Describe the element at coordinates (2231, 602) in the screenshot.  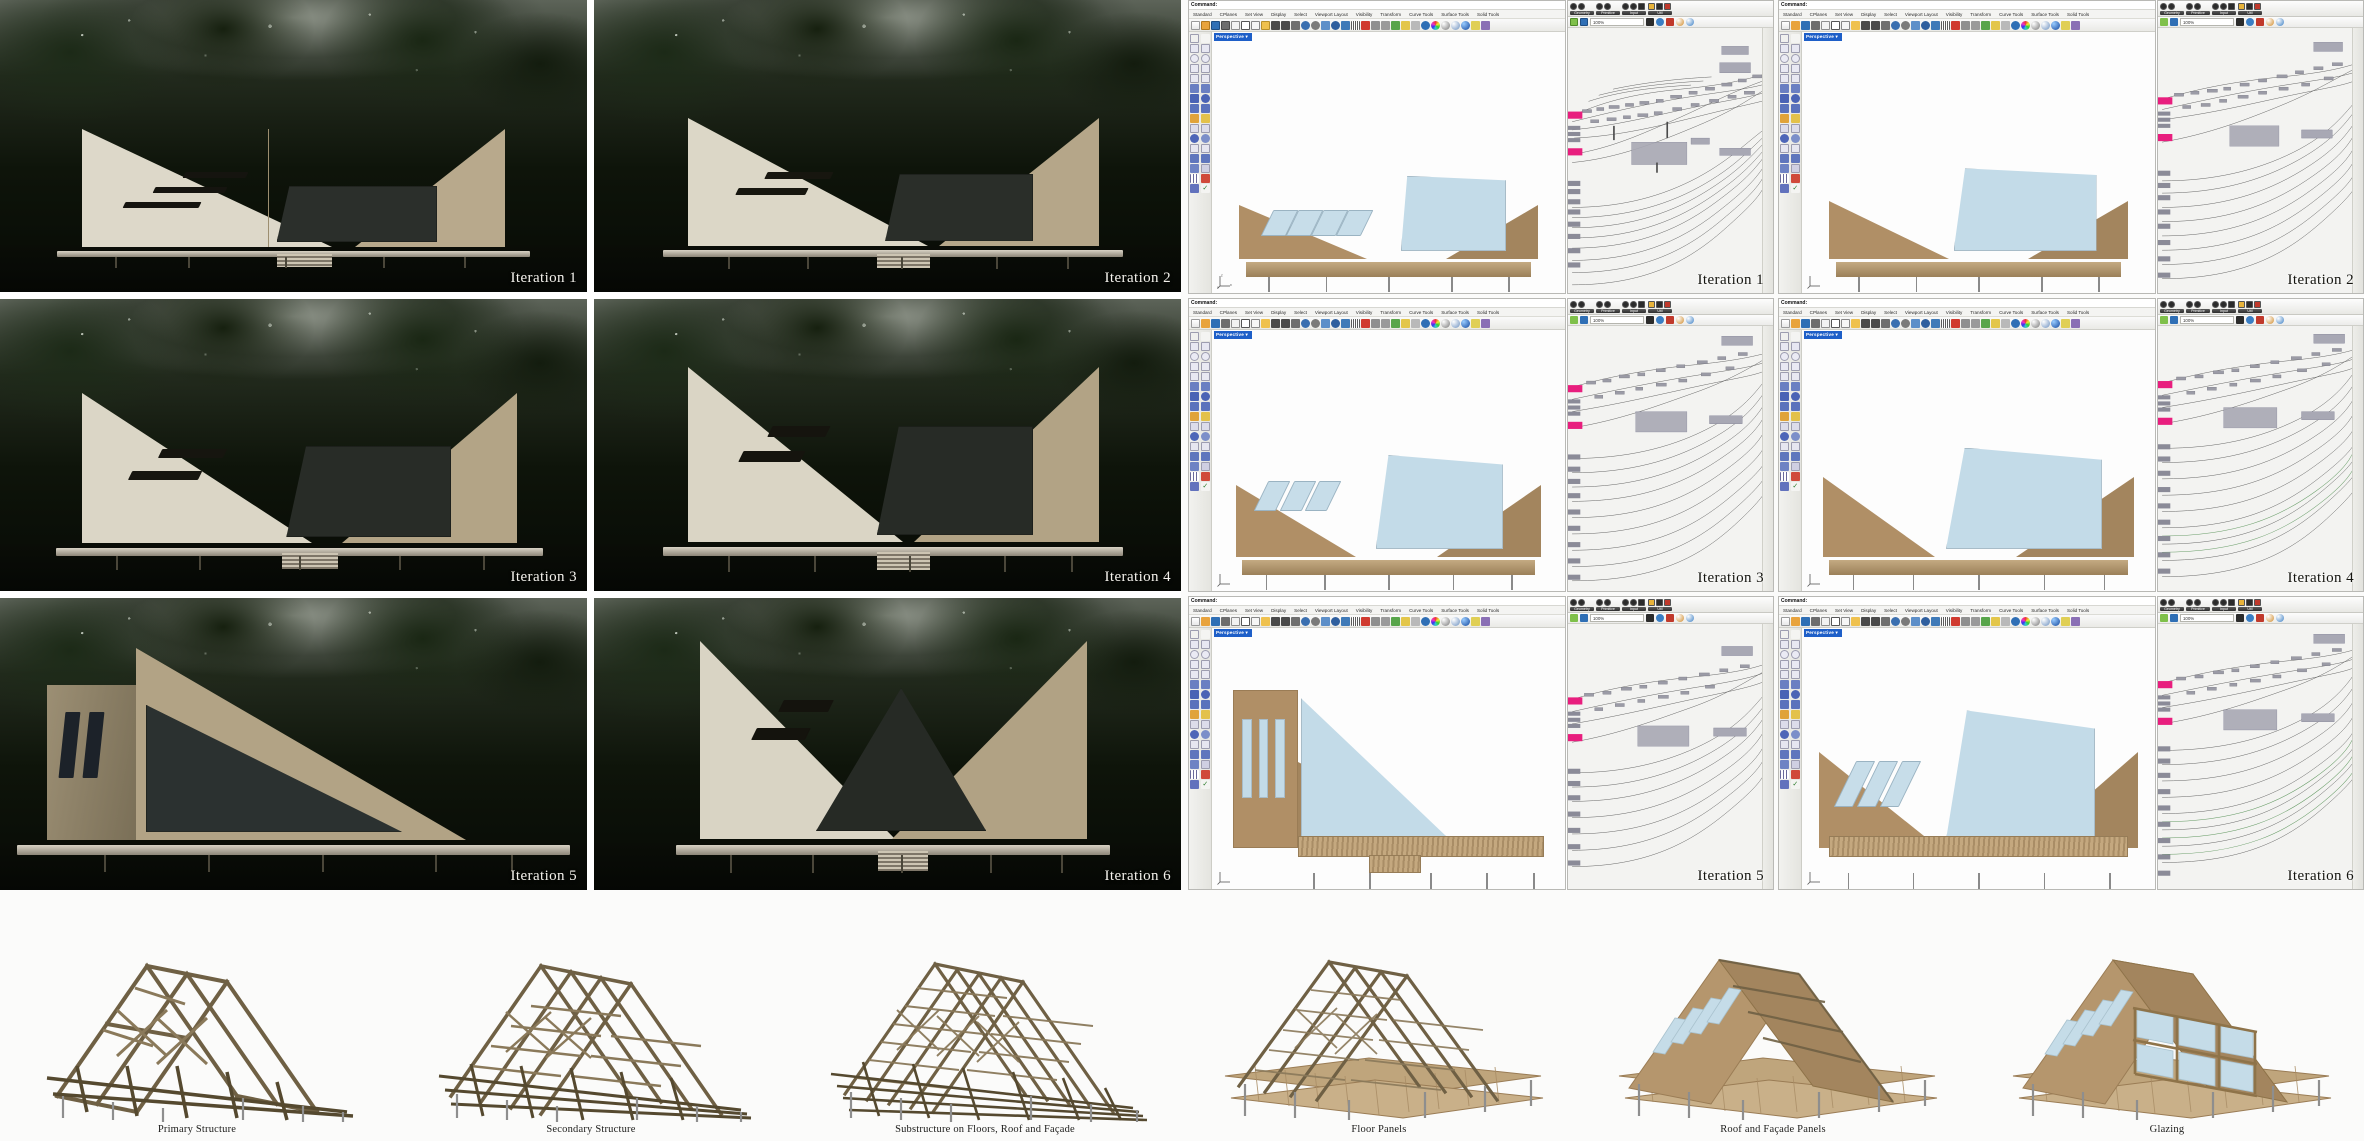
I see `input-panel-icon` at that location.